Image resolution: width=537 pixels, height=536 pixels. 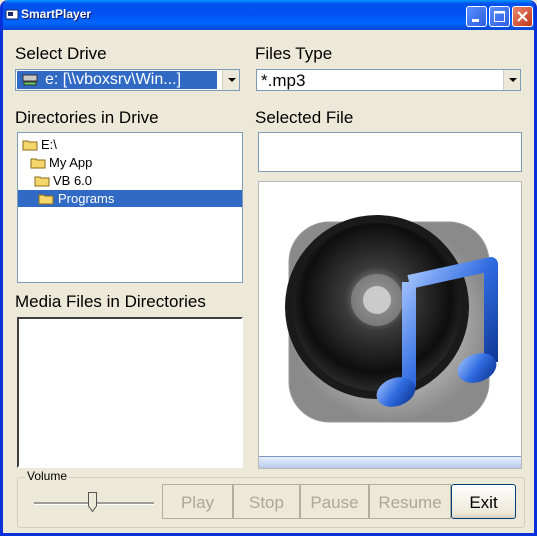 What do you see at coordinates (390, 152) in the screenshot?
I see `selected-file-field` at bounding box center [390, 152].